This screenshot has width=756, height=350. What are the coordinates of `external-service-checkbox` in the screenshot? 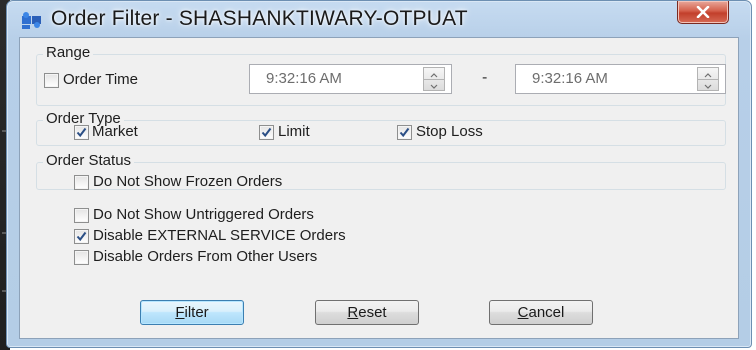 It's located at (81, 236).